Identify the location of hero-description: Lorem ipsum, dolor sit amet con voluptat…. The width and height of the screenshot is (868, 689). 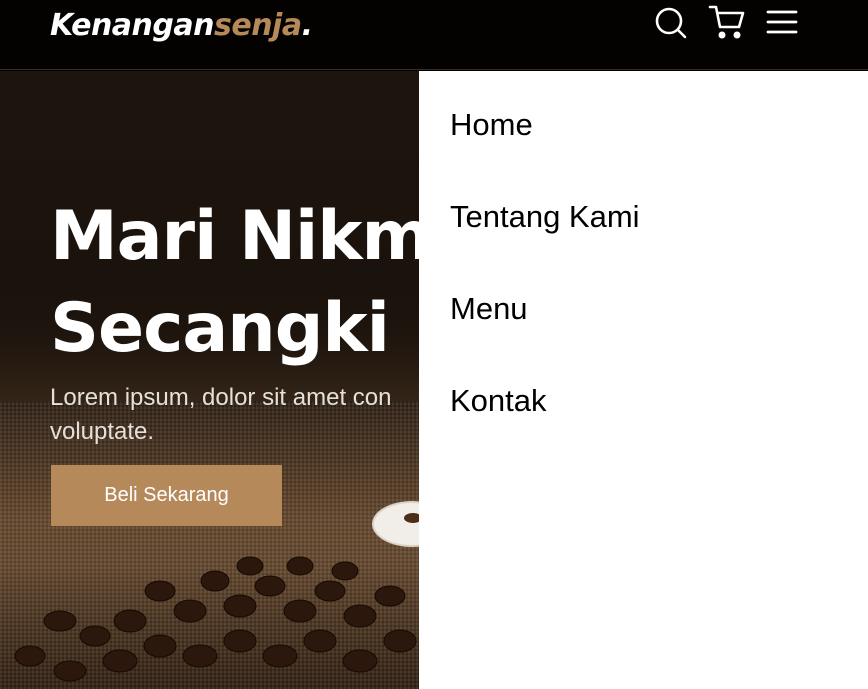
(260, 415).